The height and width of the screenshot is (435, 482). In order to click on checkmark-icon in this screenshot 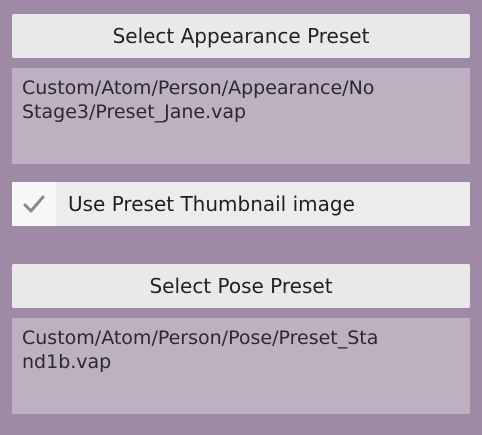, I will do `click(34, 204)`.